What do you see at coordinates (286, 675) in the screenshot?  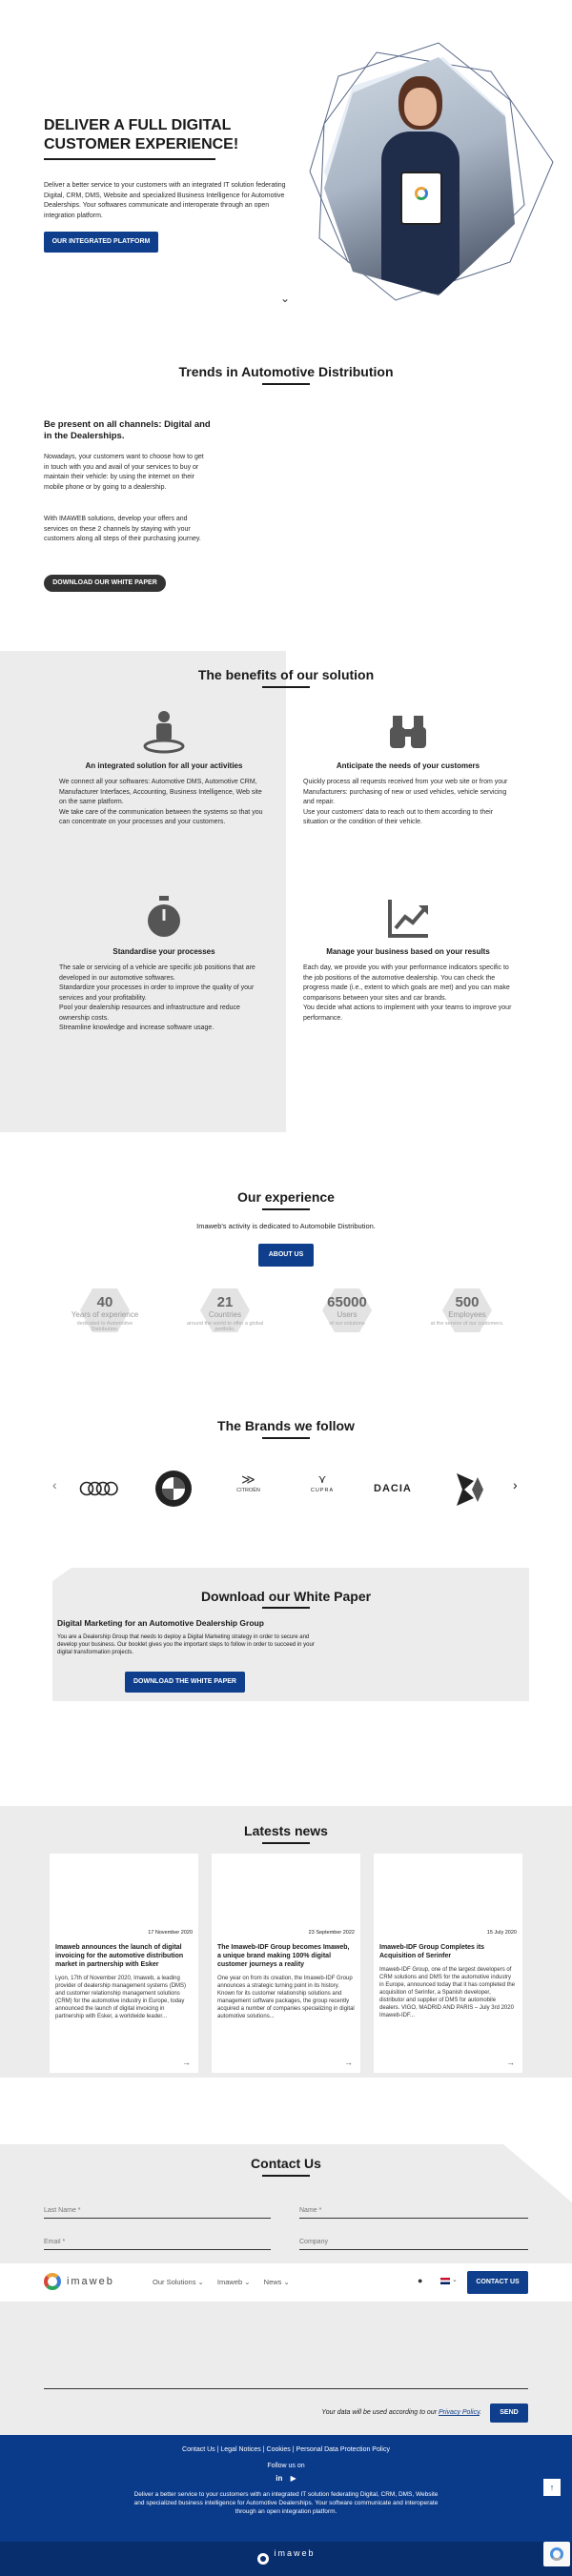 I see `benefits-title: The benefits of our solution` at bounding box center [286, 675].